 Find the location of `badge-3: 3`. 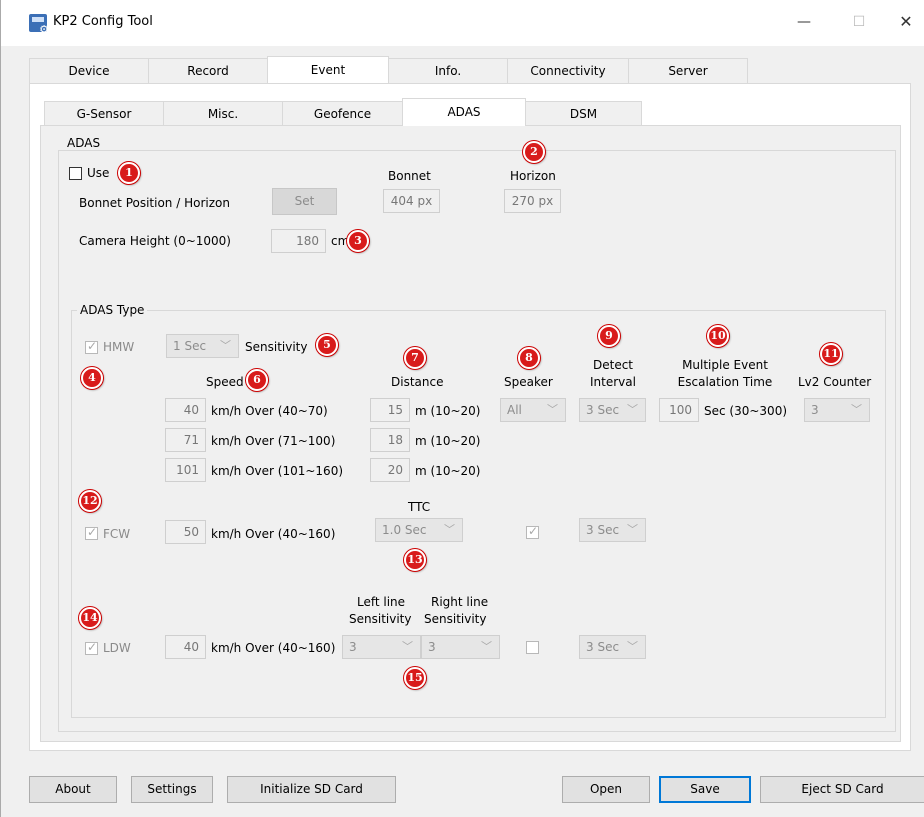

badge-3: 3 is located at coordinates (358, 241).